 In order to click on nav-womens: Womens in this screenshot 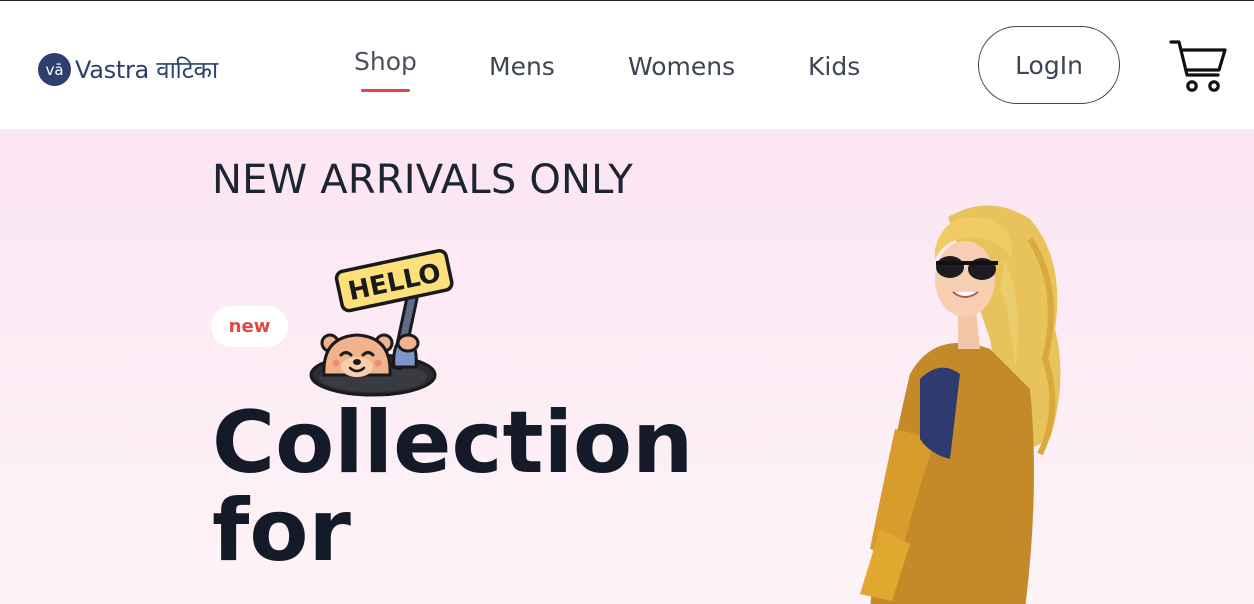, I will do `click(681, 66)`.